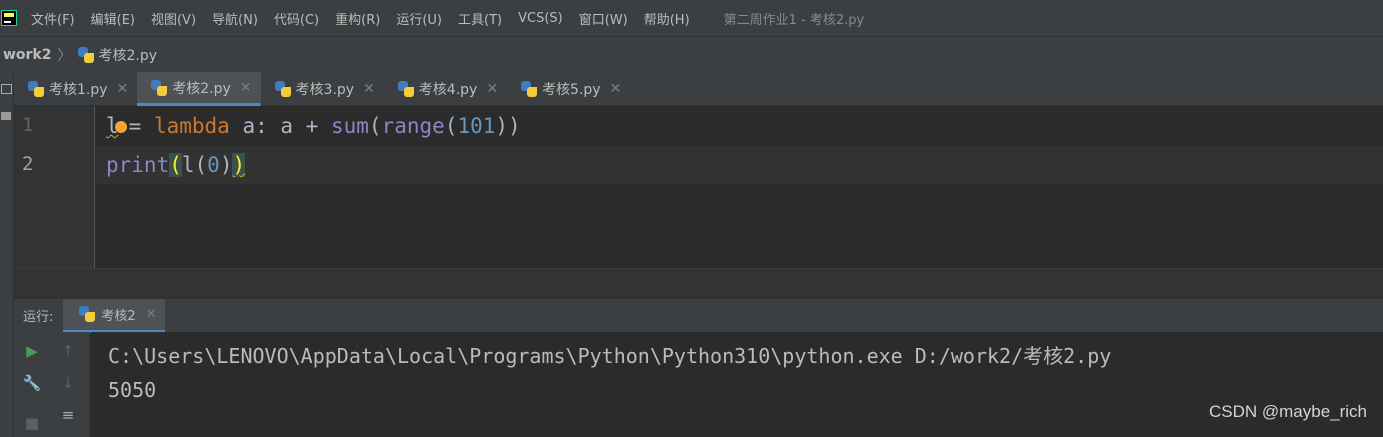 The width and height of the screenshot is (1383, 437). What do you see at coordinates (739, 165) in the screenshot?
I see `code-line-2: print(l(0))` at bounding box center [739, 165].